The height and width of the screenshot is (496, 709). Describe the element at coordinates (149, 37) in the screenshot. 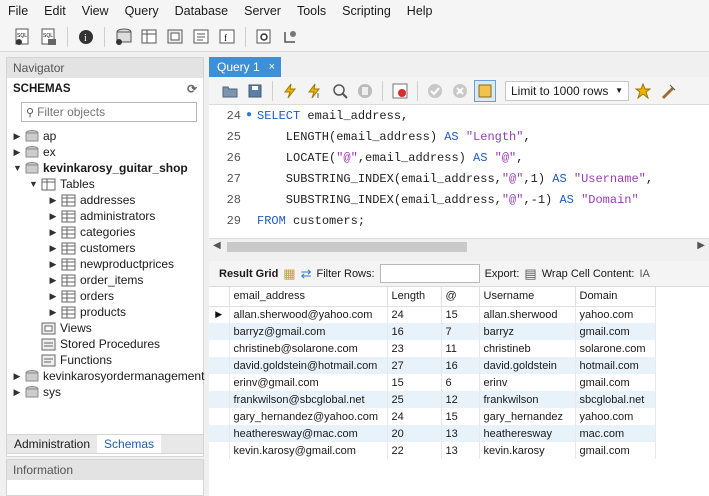

I see `create-table-icon` at that location.